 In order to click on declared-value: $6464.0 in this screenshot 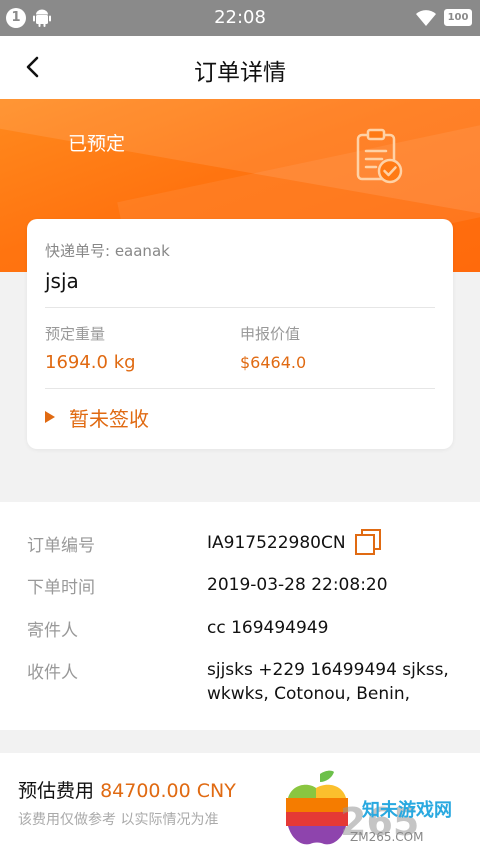, I will do `click(273, 362)`.